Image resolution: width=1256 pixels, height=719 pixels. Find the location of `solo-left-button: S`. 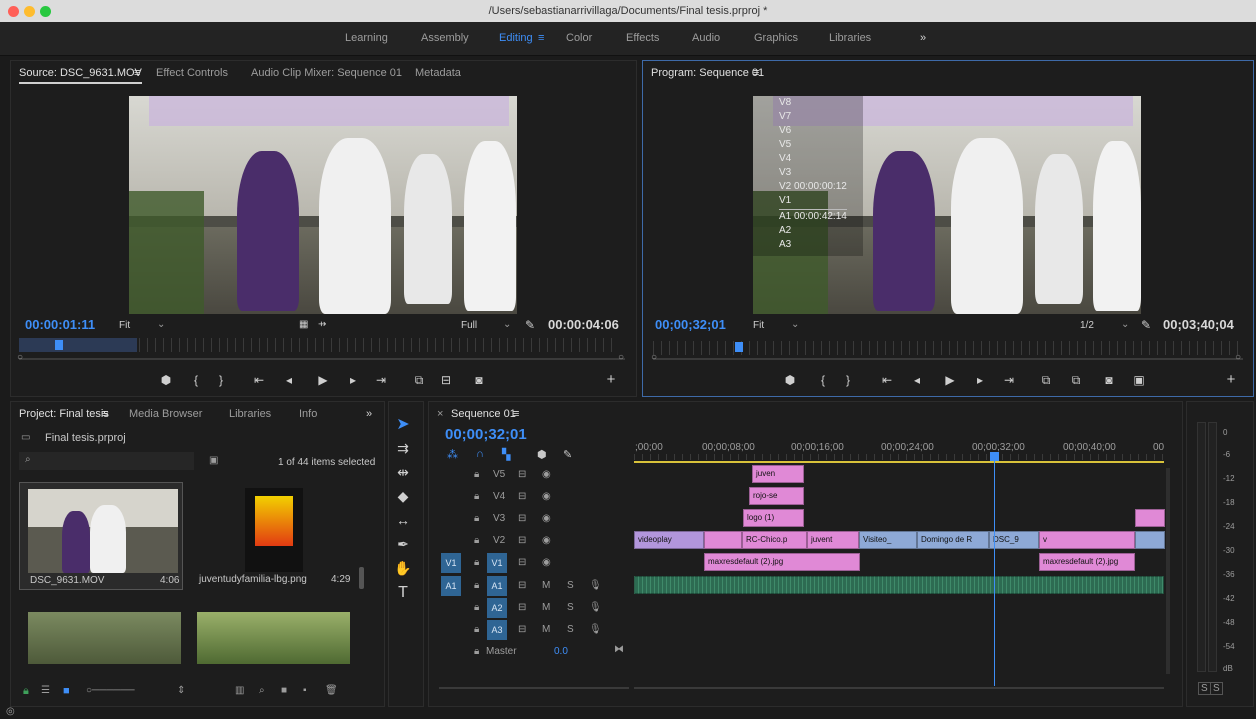

solo-left-button: S is located at coordinates (1204, 688).